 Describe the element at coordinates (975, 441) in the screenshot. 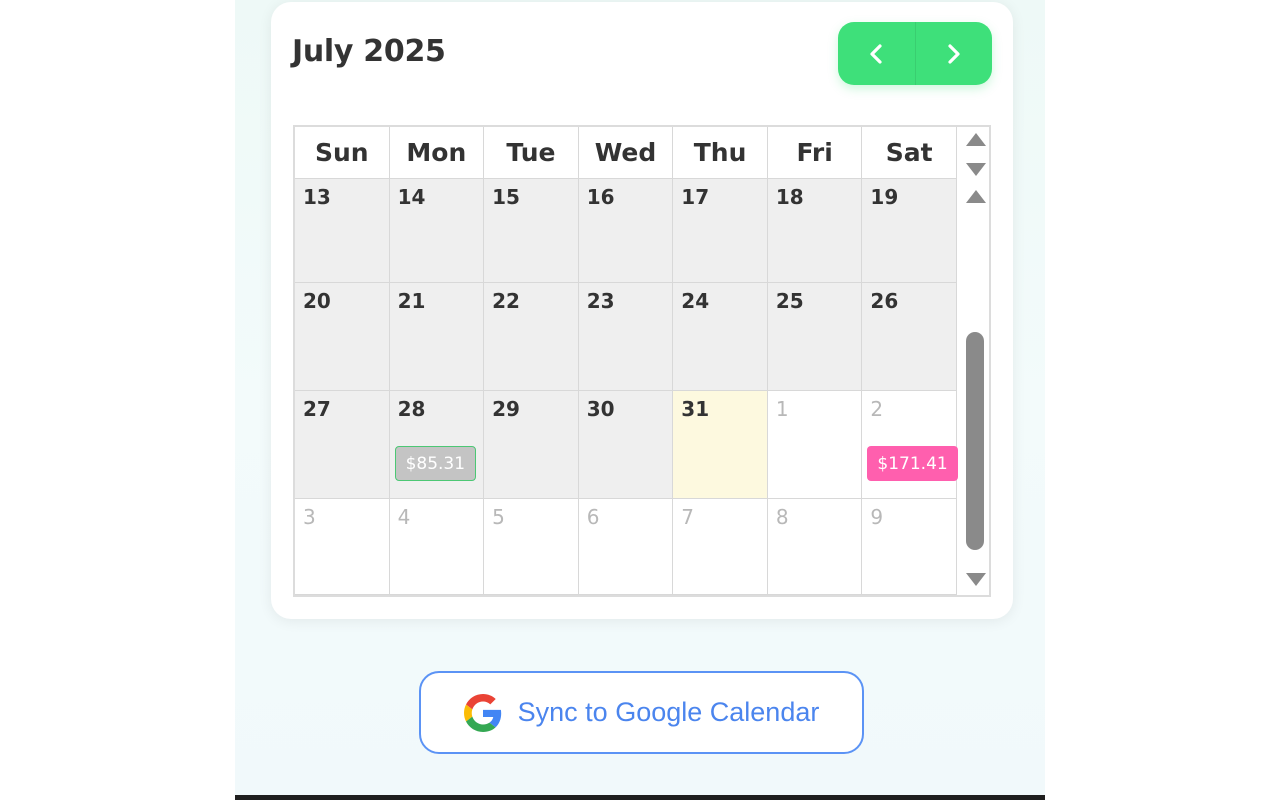

I see `scrollbar-thumb` at that location.